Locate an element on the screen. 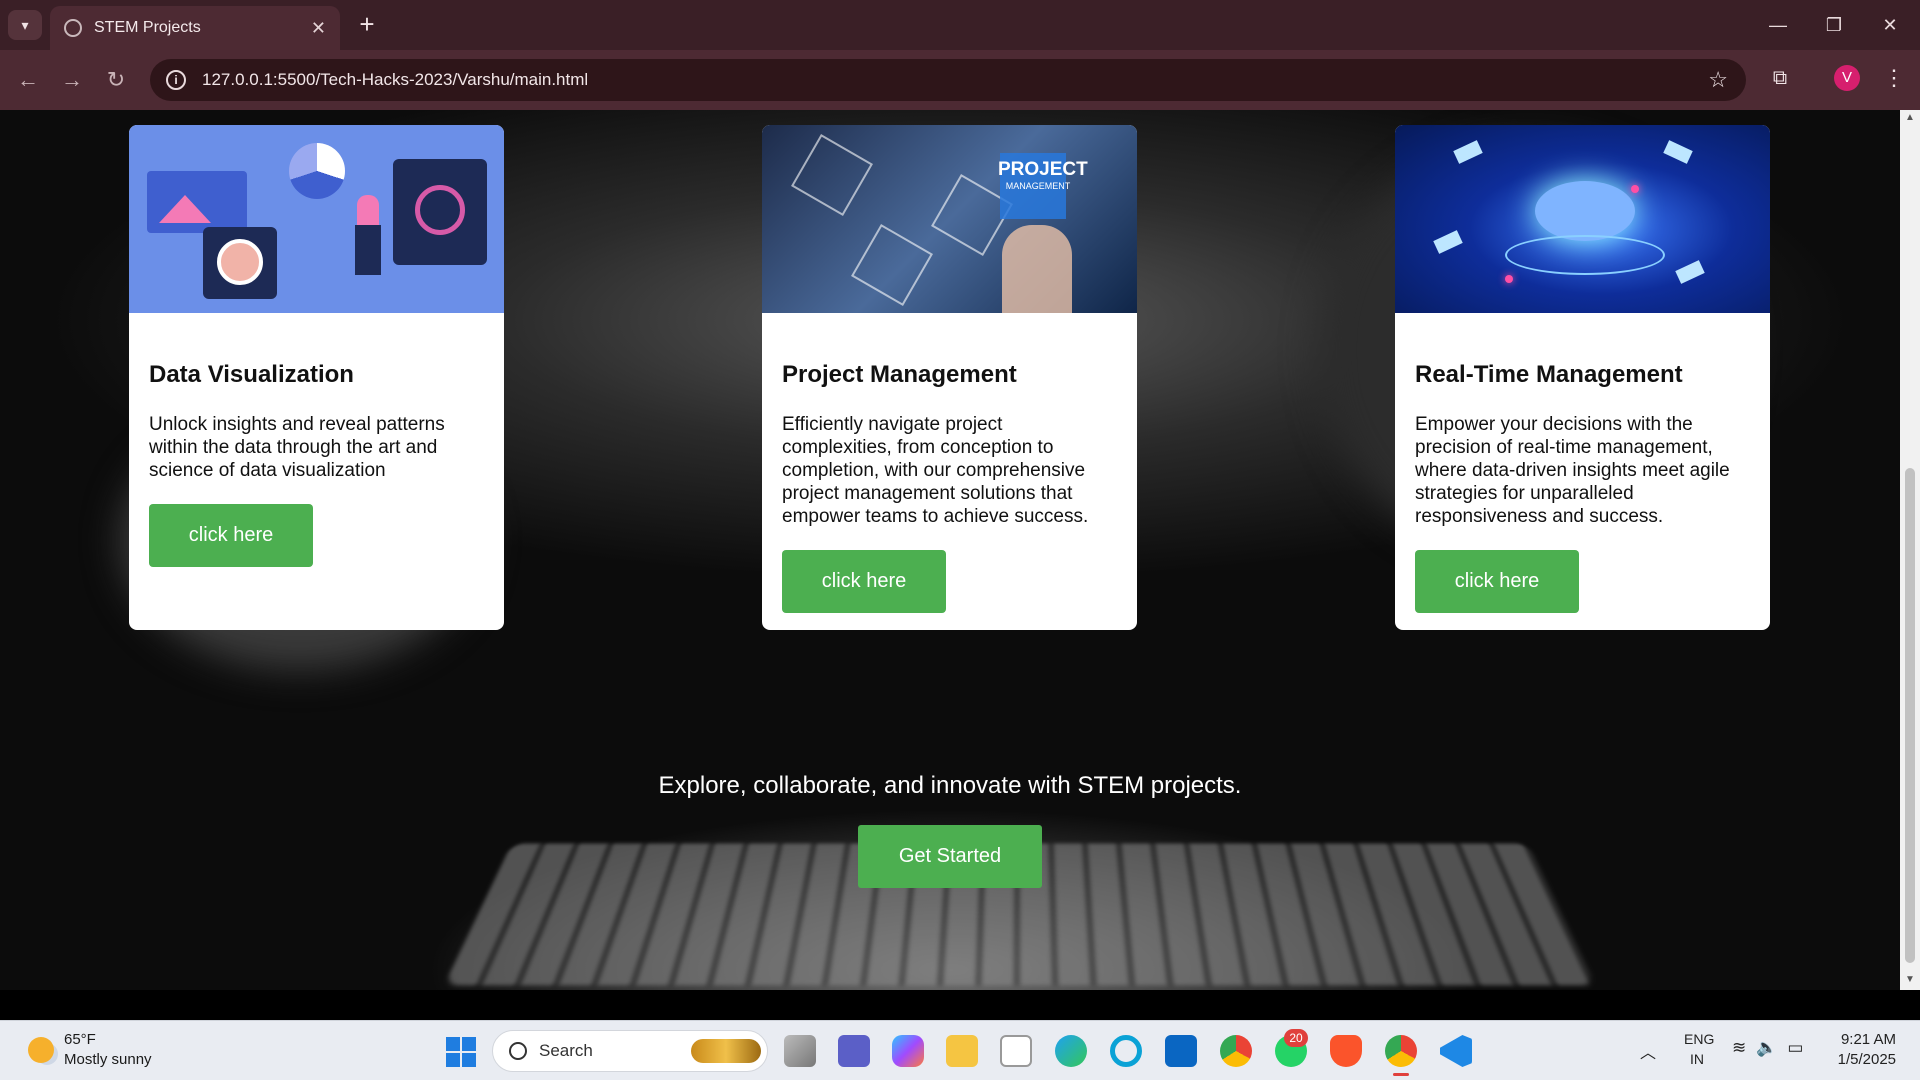 This screenshot has height=1080, width=1920. file-explorer-icon is located at coordinates (962, 1051).